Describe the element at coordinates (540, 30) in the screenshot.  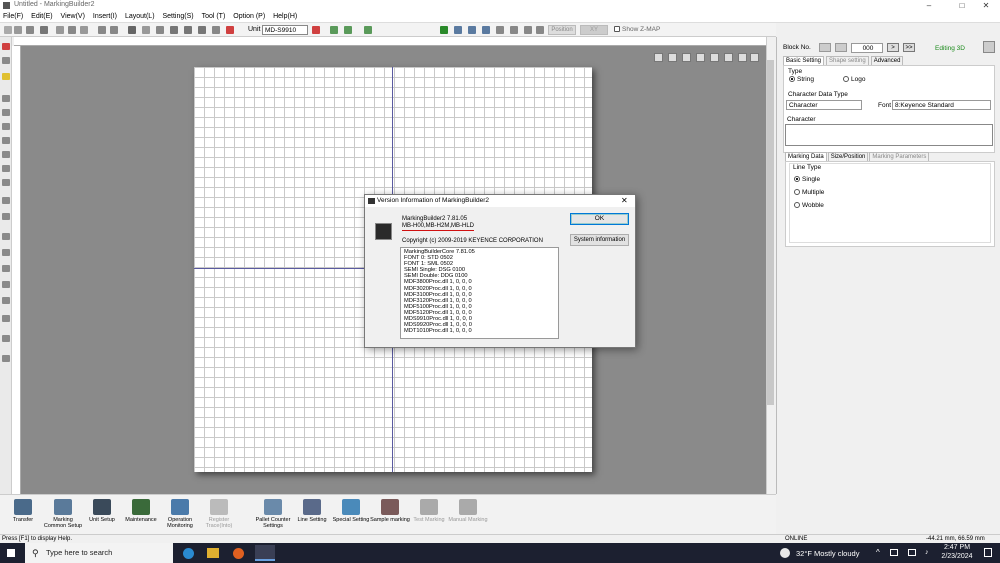
I see `settings-icon` at that location.